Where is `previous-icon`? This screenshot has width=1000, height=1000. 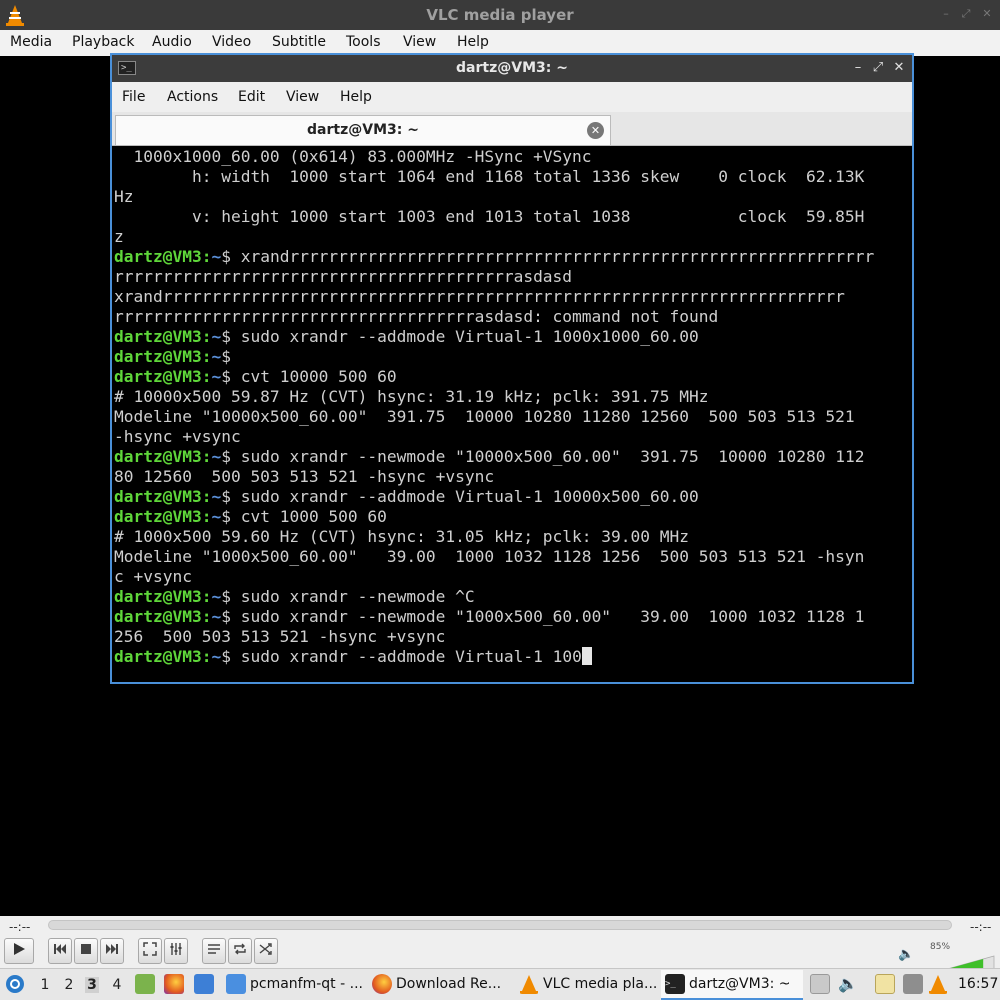
previous-icon is located at coordinates (60, 949).